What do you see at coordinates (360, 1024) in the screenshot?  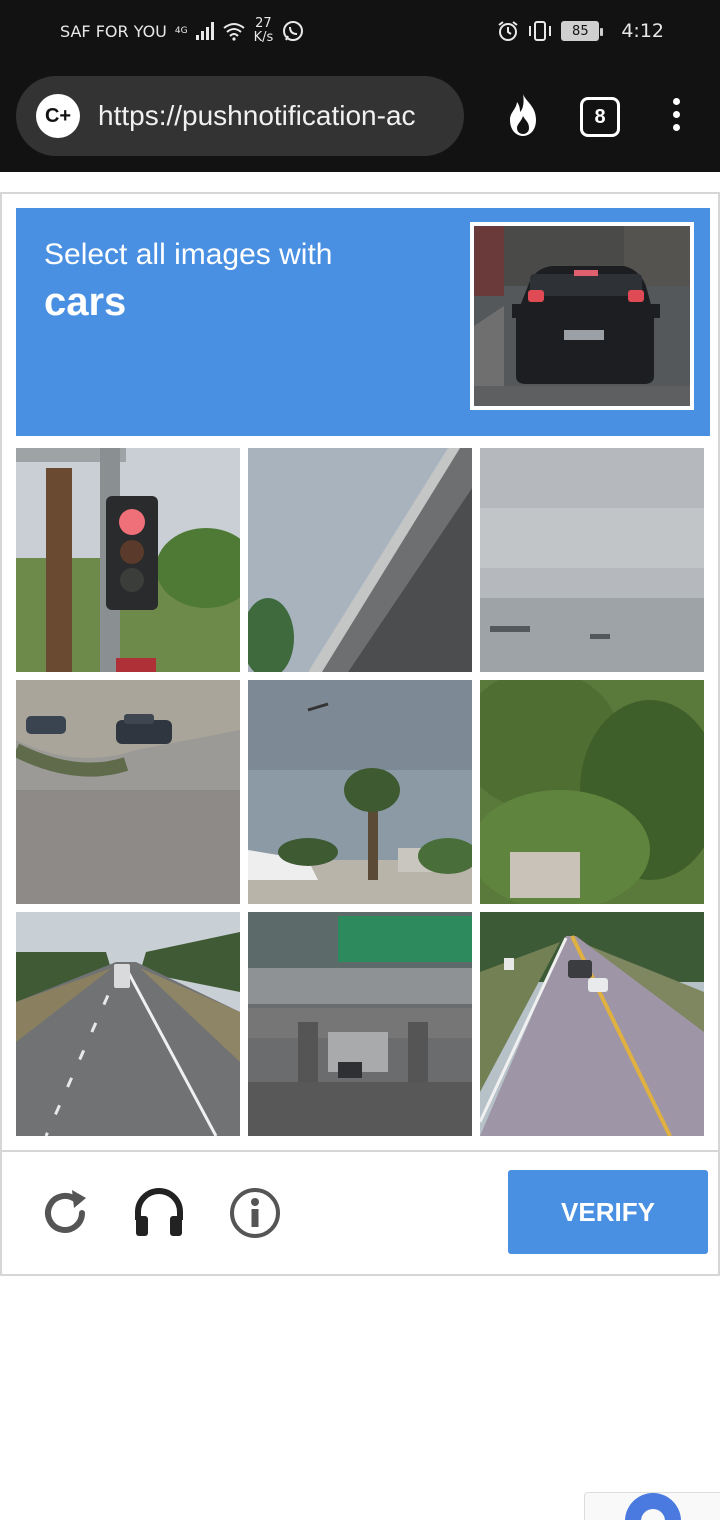 I see `tile-highway-sign` at bounding box center [360, 1024].